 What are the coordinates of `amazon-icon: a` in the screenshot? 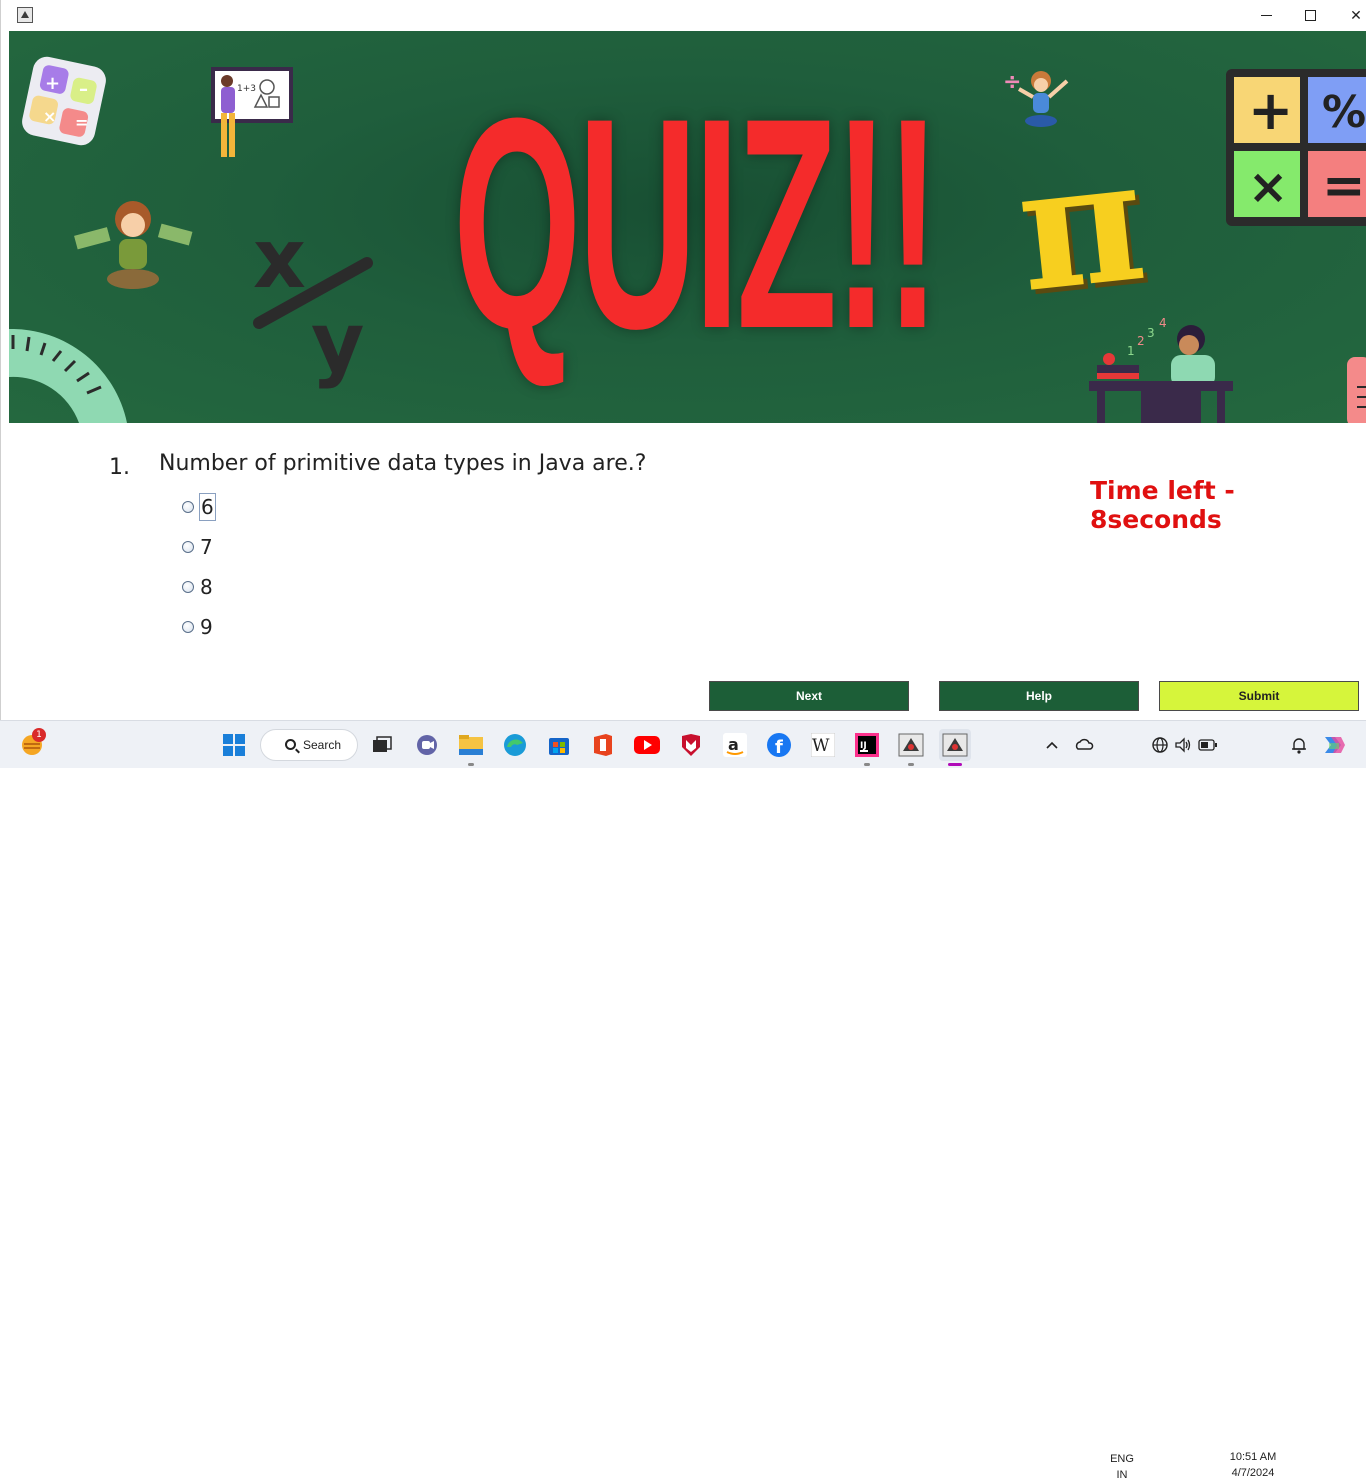 It's located at (735, 745).